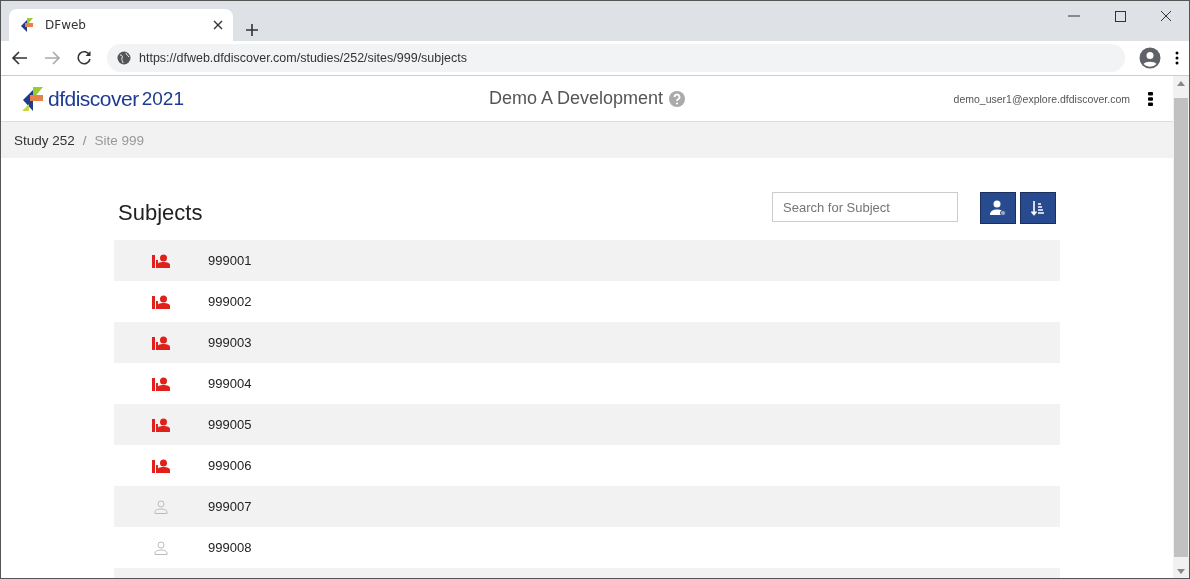  Describe the element at coordinates (27, 25) in the screenshot. I see `site-logo-icon` at that location.